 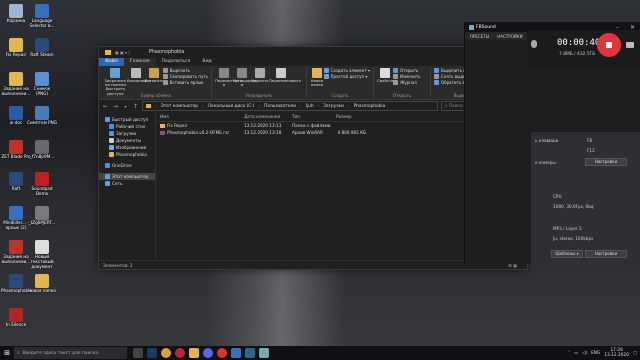 I want to click on stop-record-button, so click(x=609, y=45).